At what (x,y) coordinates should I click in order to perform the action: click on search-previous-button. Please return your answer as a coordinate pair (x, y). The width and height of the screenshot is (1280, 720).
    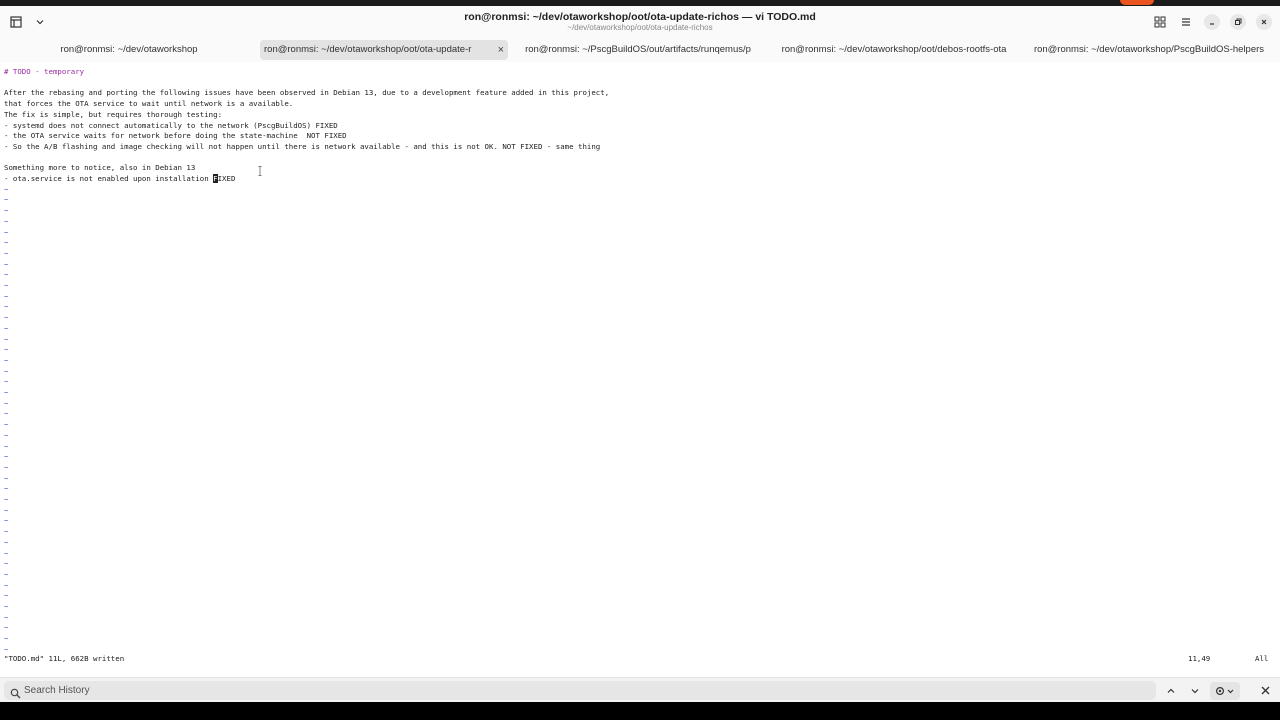
    Looking at the image, I should click on (1171, 691).